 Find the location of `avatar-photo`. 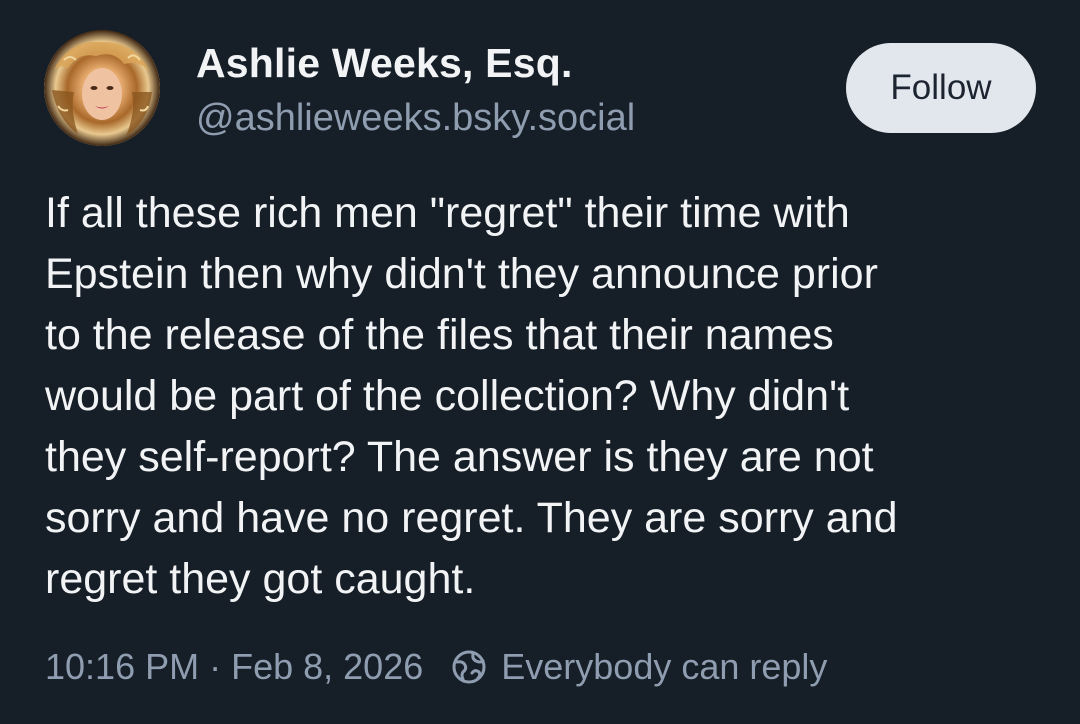

avatar-photo is located at coordinates (102, 88).